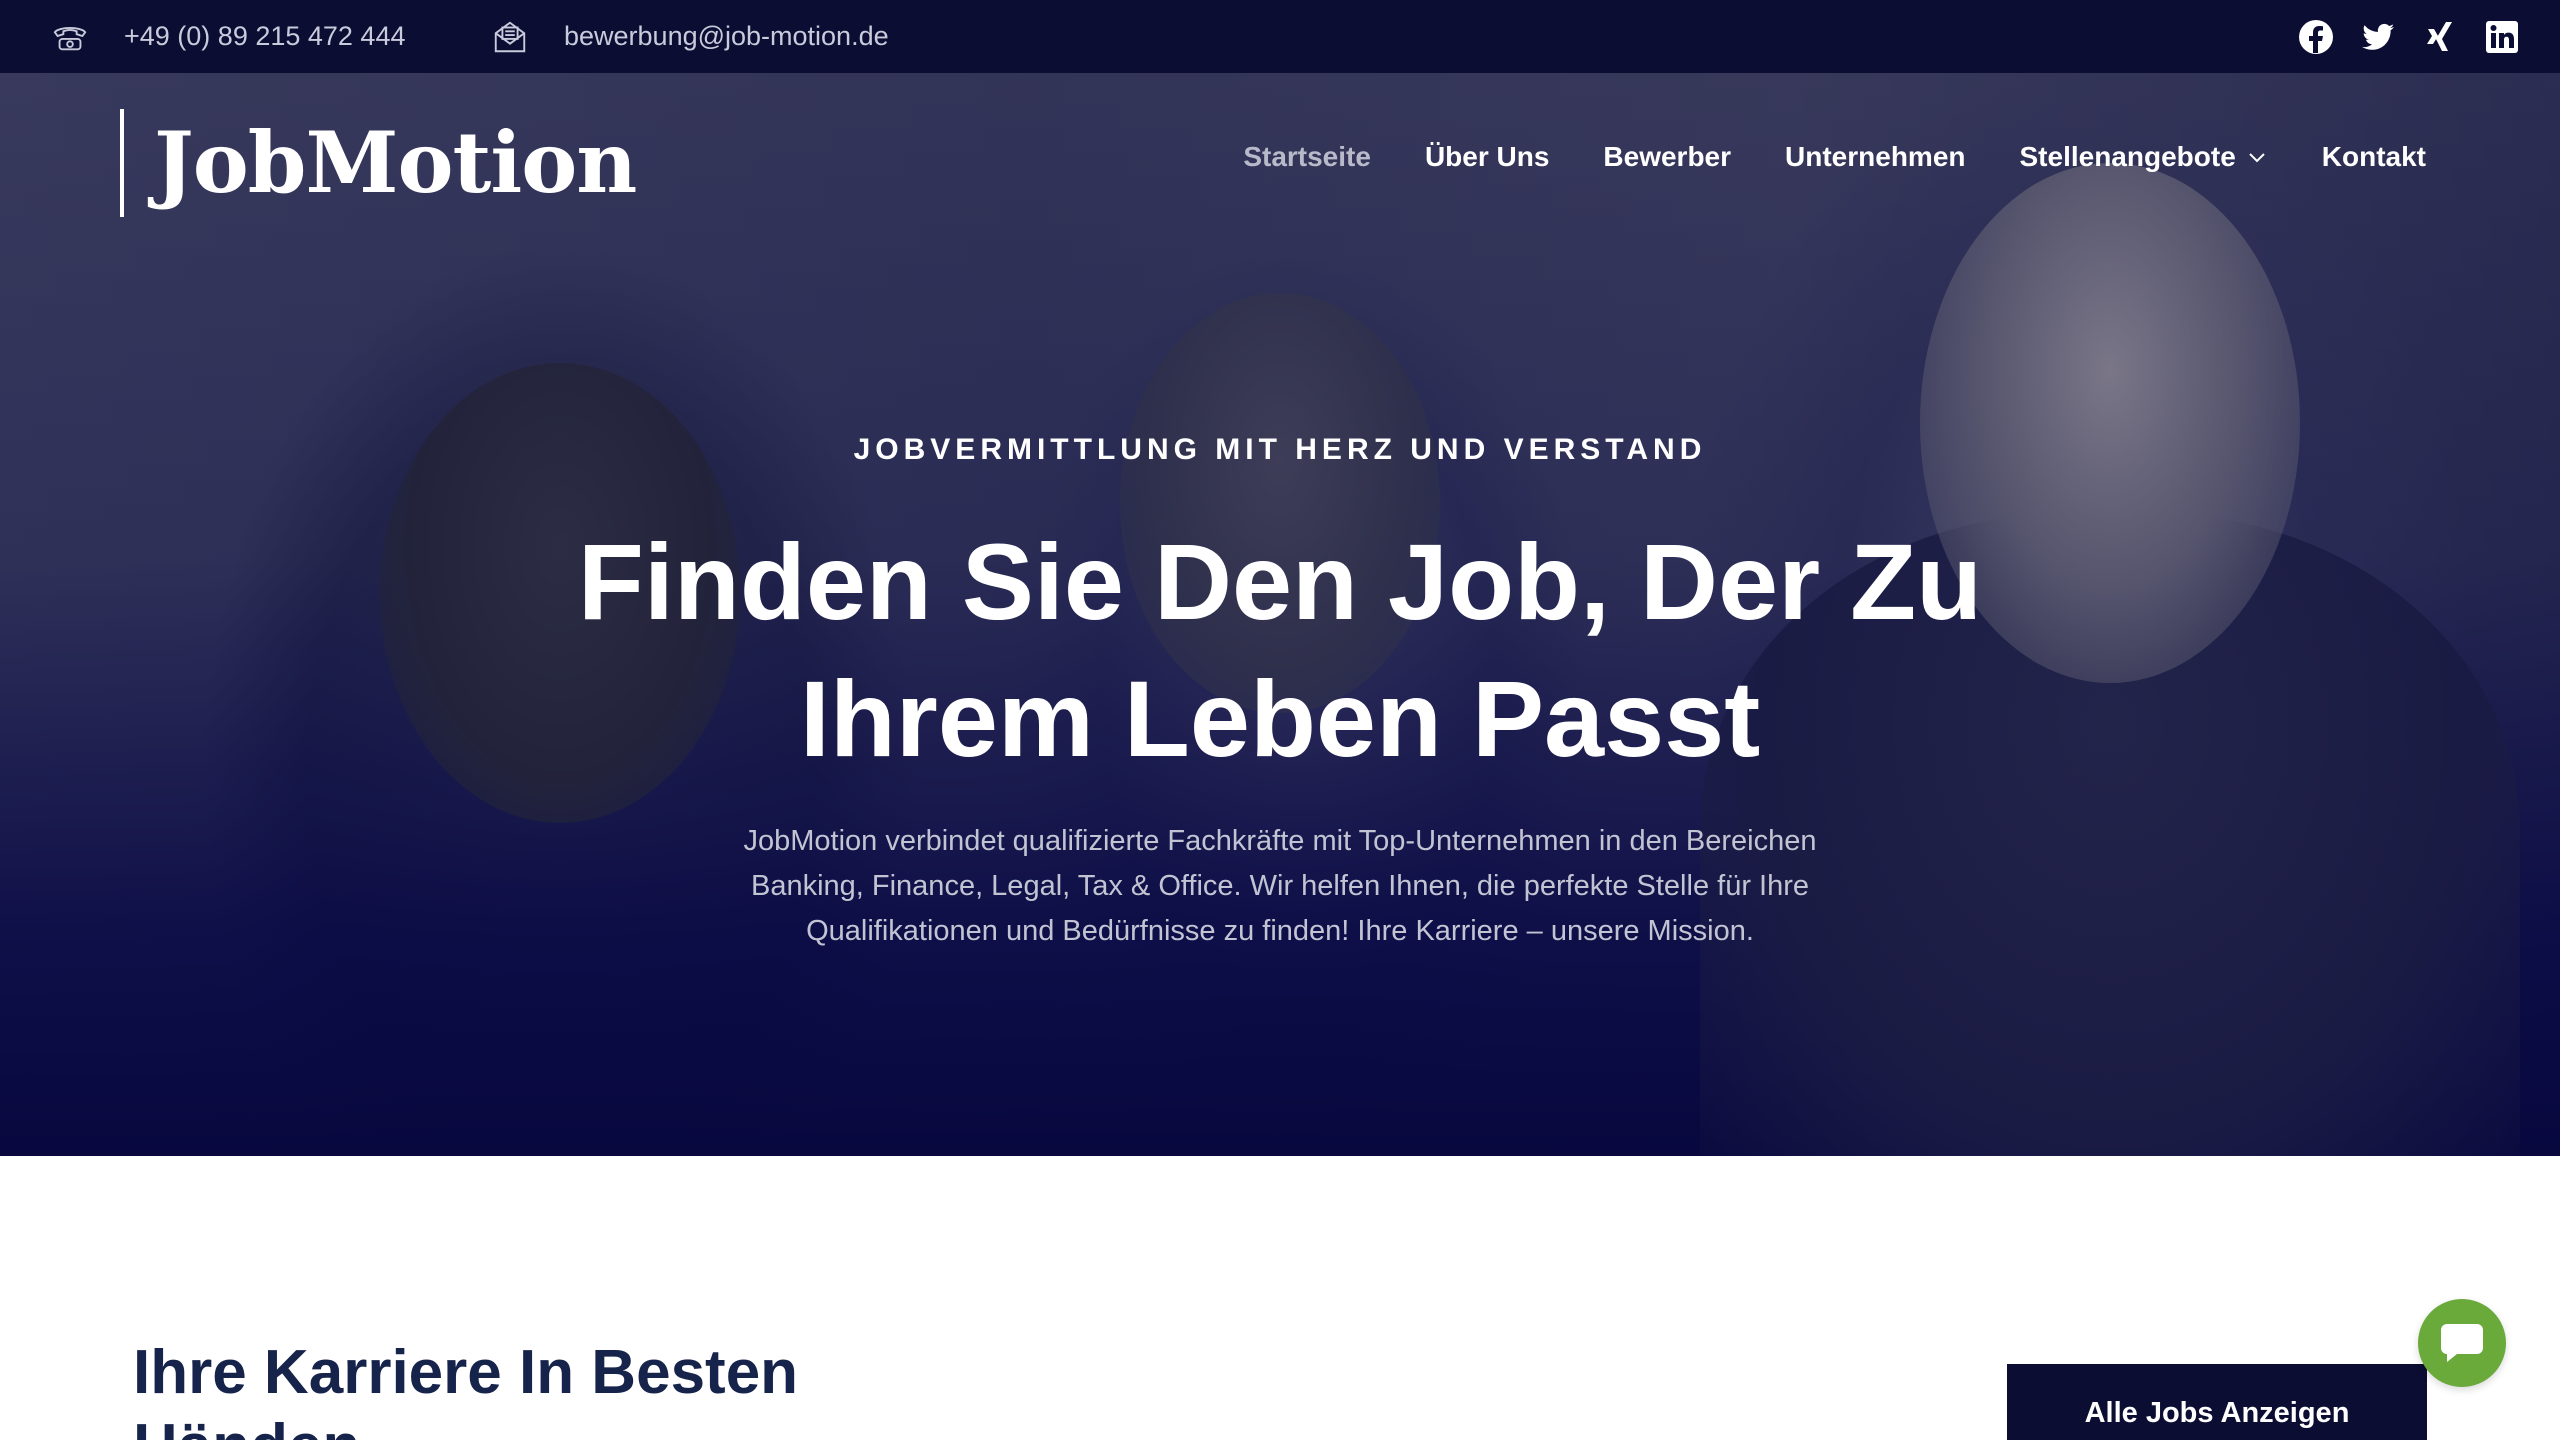  I want to click on phone-contact: +49 (0) 89 215 472 444, so click(227, 36).